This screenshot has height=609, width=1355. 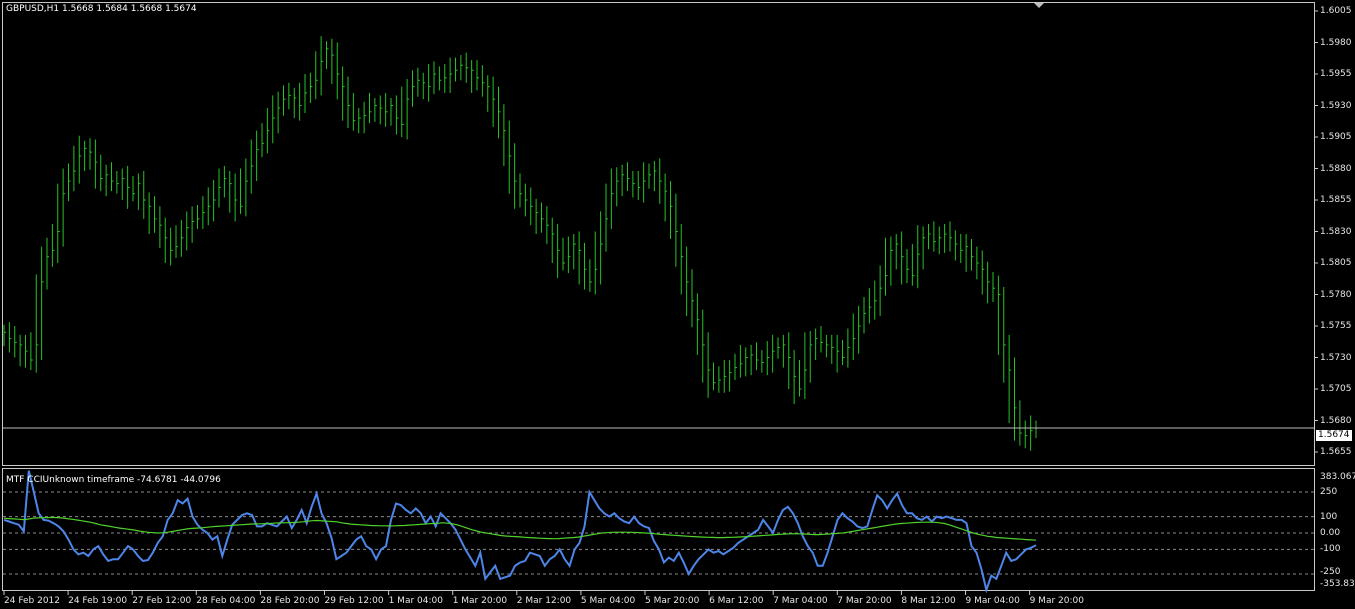 I want to click on cci-signal-line, so click(x=520, y=528).